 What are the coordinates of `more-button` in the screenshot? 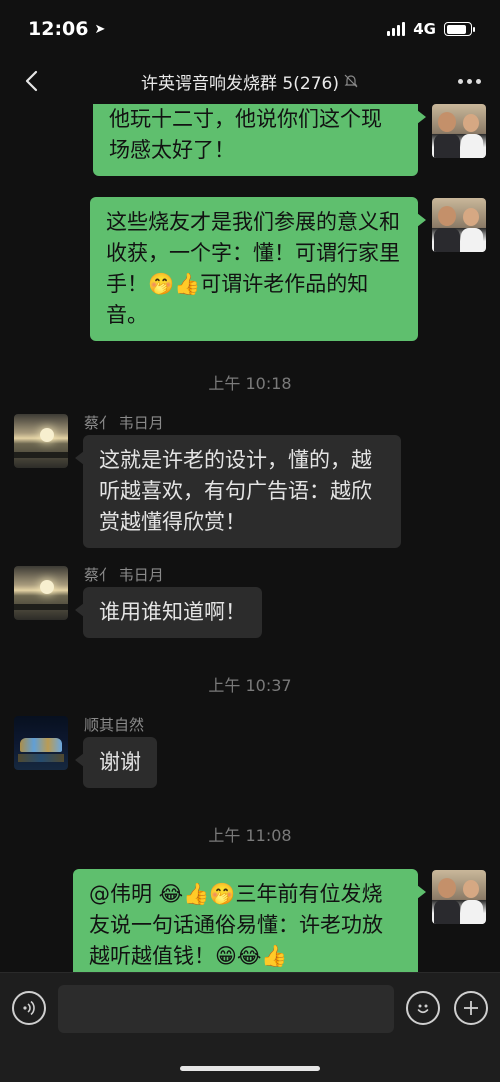 It's located at (469, 81).